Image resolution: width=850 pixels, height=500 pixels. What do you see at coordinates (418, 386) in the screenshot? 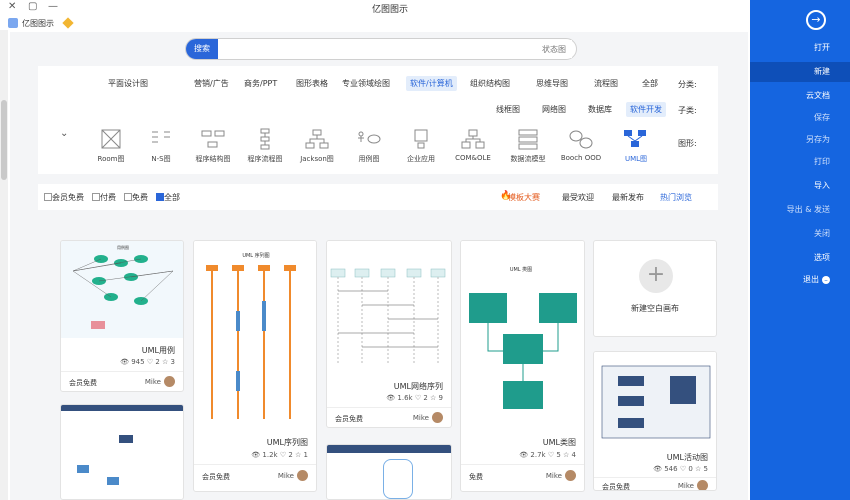
I see `card-title: UML网络序列` at bounding box center [418, 386].